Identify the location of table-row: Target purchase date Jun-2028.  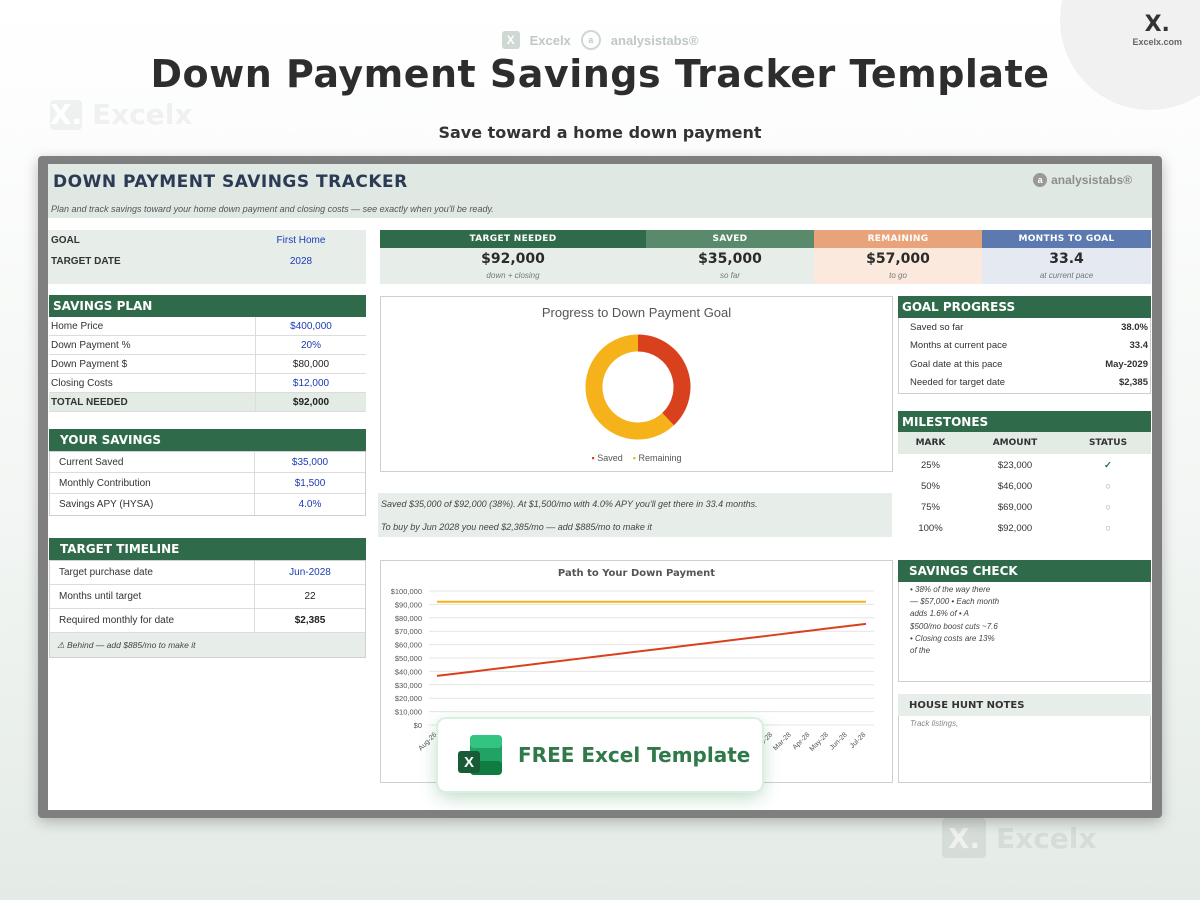
(207, 573).